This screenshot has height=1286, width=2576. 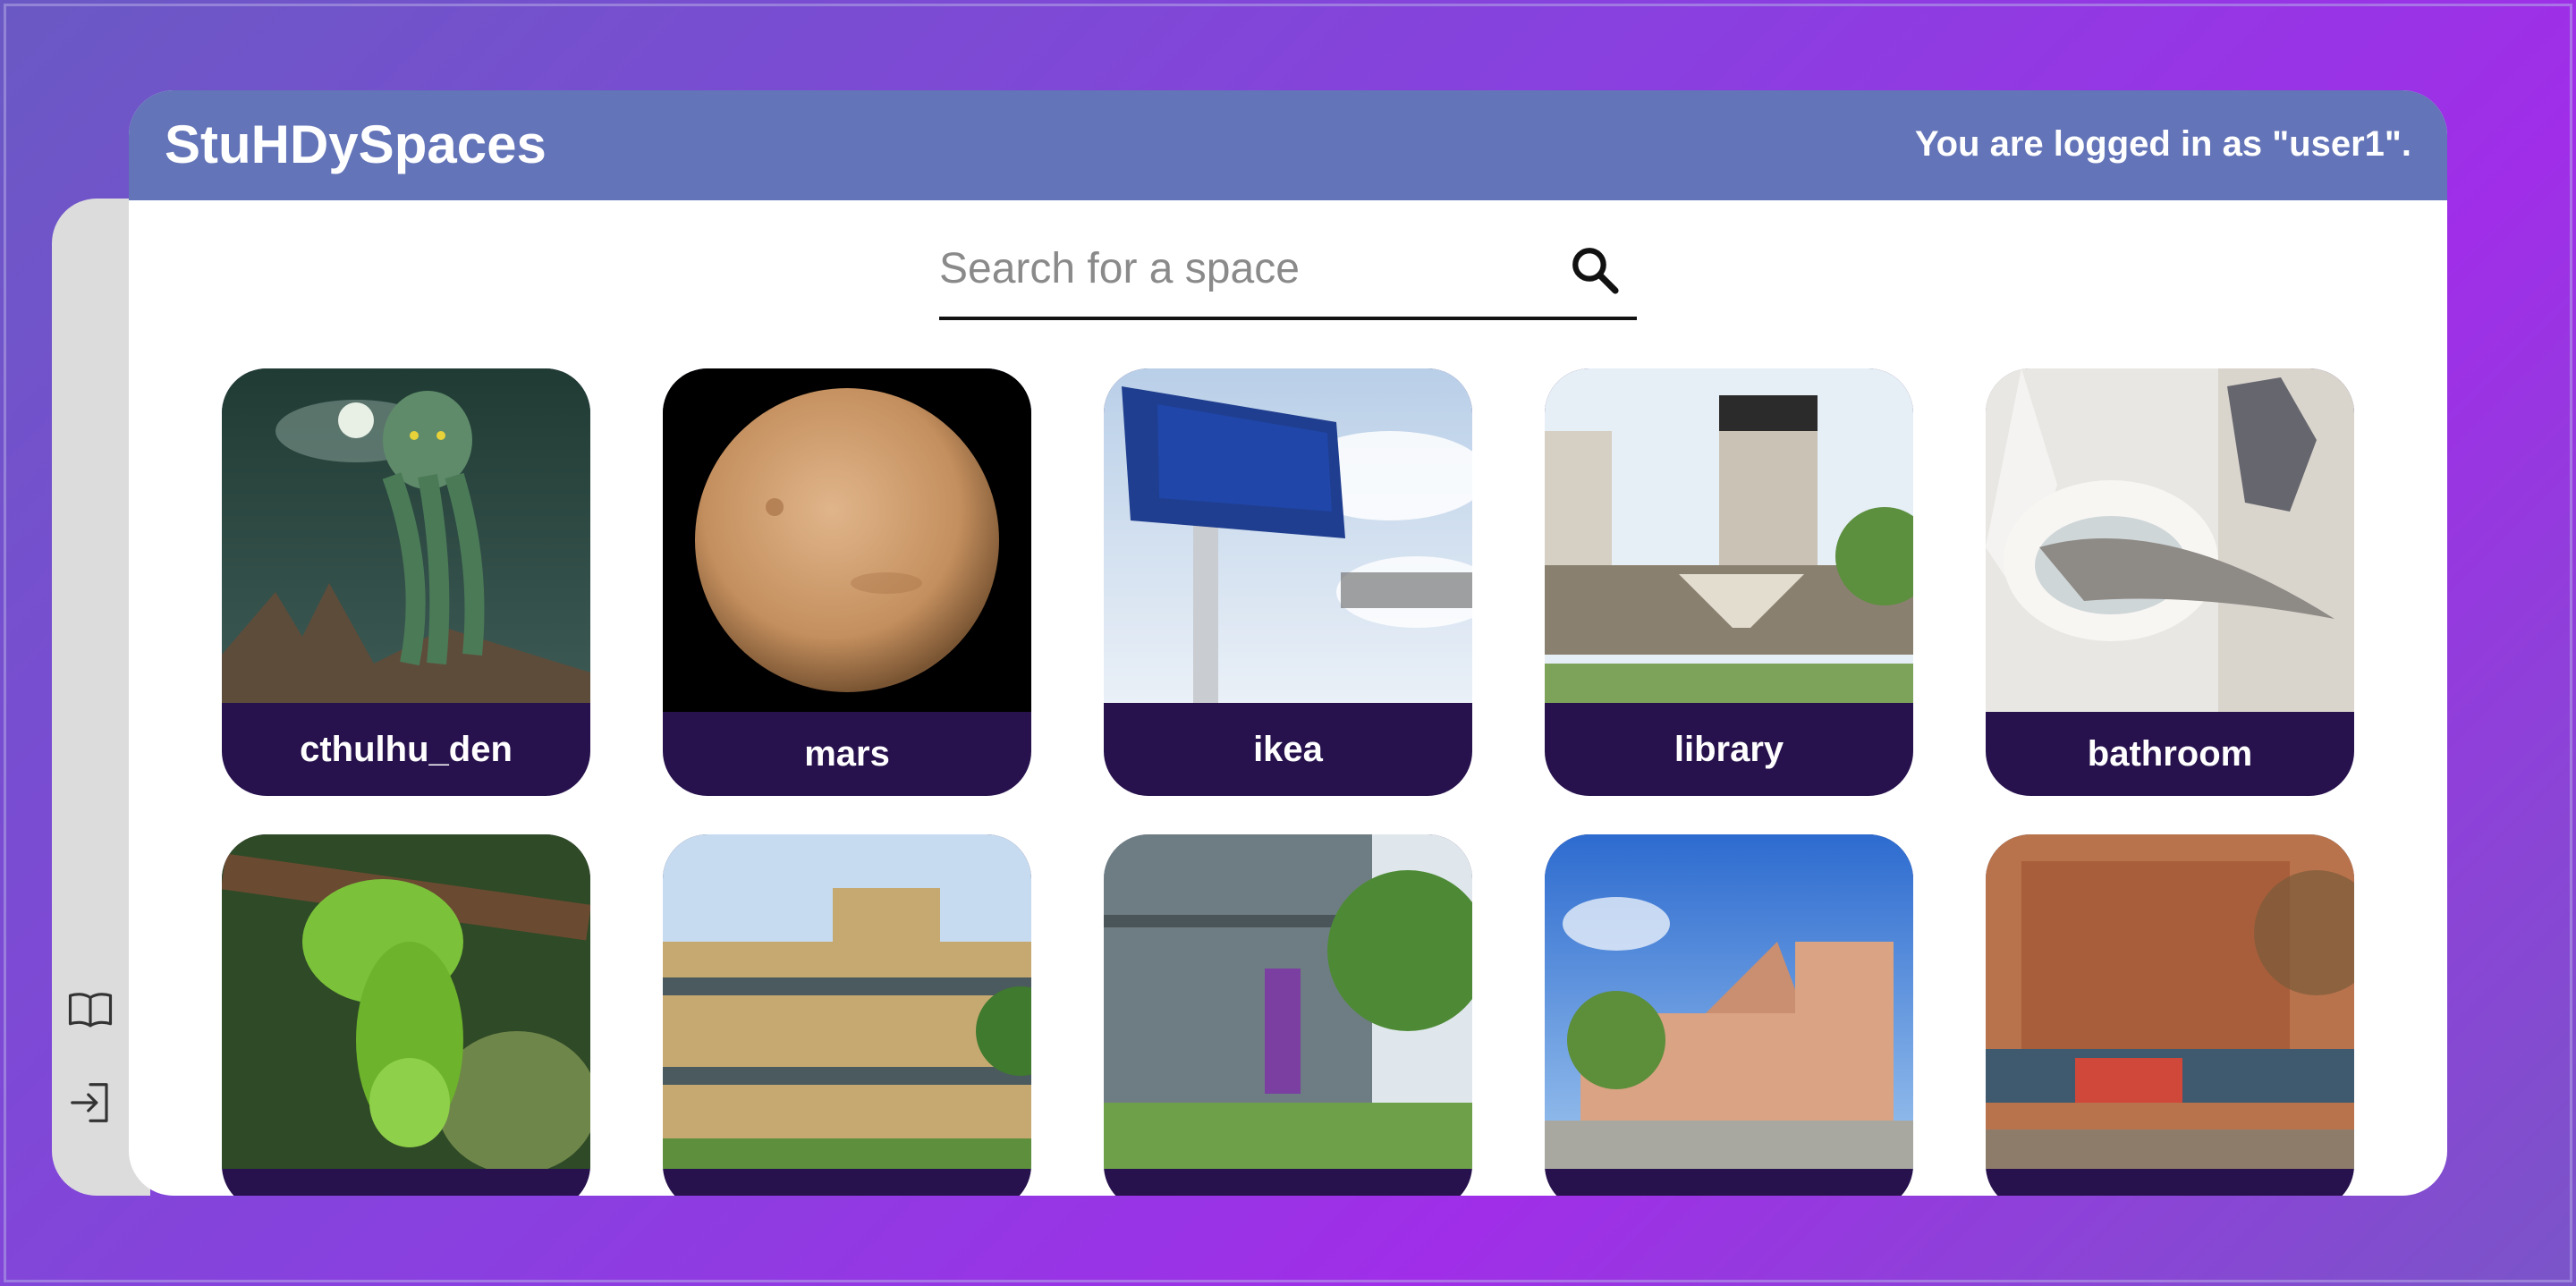 What do you see at coordinates (2170, 753) in the screenshot?
I see `space-name: bathroom` at bounding box center [2170, 753].